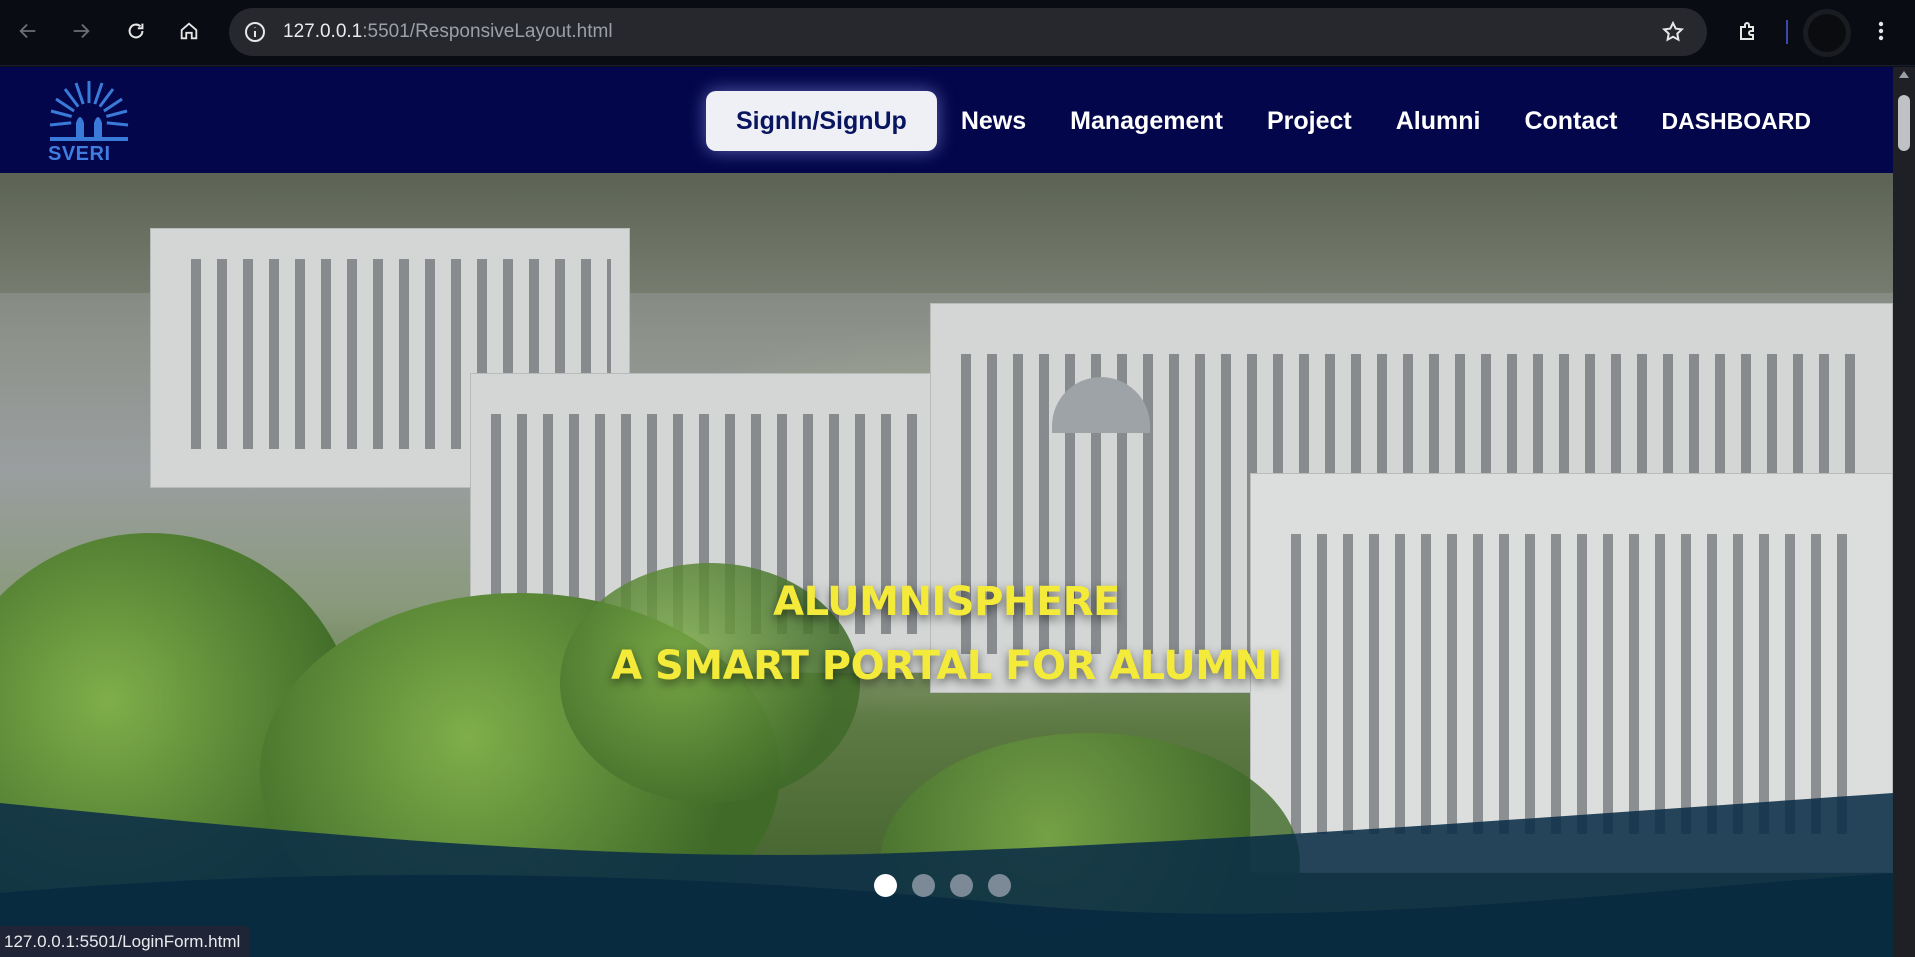 This screenshot has width=1915, height=957. What do you see at coordinates (487, 31) in the screenshot?
I see `url-path: :5501/ResponsiveLayout.html` at bounding box center [487, 31].